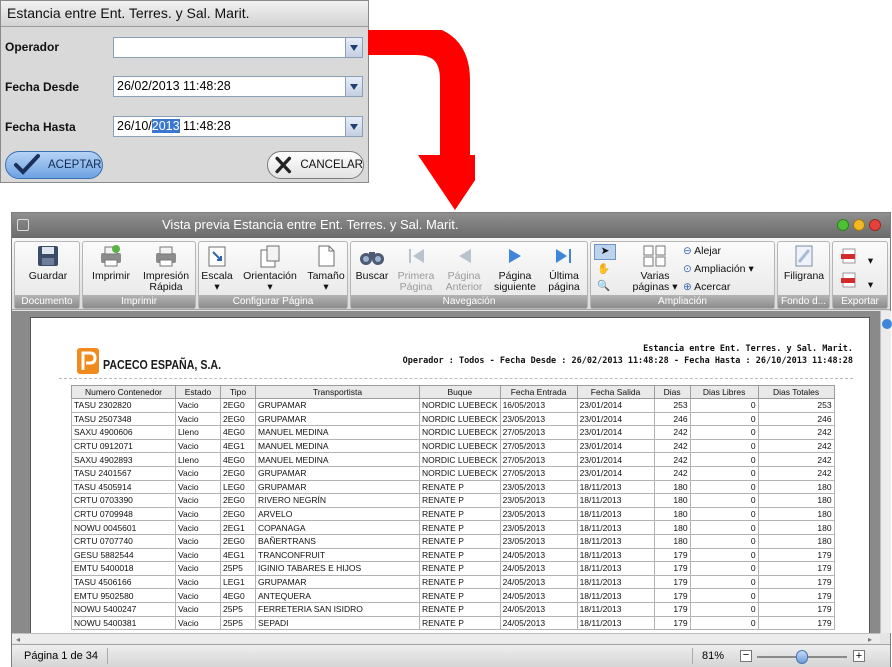 This screenshot has width=892, height=667. What do you see at coordinates (198, 392) in the screenshot?
I see `column-header: Estado` at bounding box center [198, 392].